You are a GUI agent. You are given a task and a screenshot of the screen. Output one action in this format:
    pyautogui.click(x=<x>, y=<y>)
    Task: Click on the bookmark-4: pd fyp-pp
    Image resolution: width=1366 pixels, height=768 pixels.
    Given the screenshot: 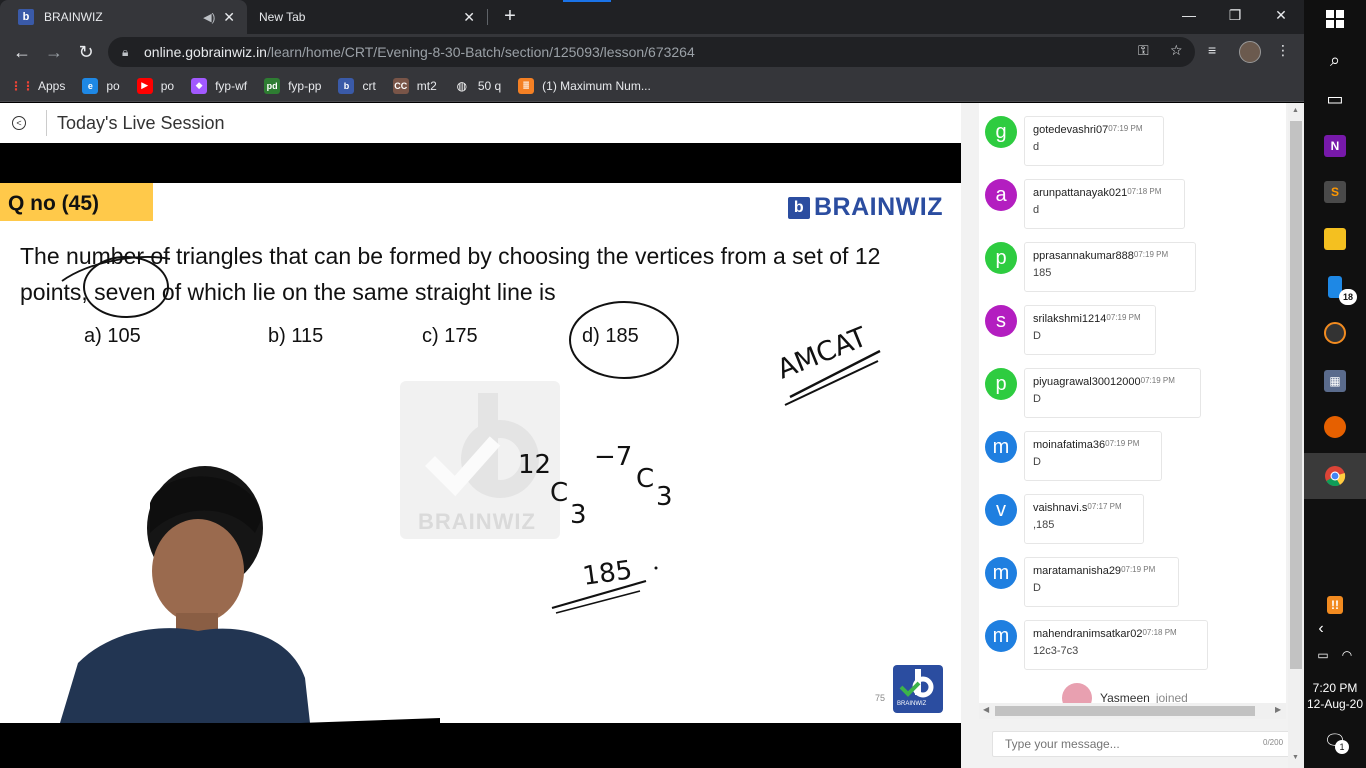 What is the action you would take?
    pyautogui.click(x=292, y=85)
    